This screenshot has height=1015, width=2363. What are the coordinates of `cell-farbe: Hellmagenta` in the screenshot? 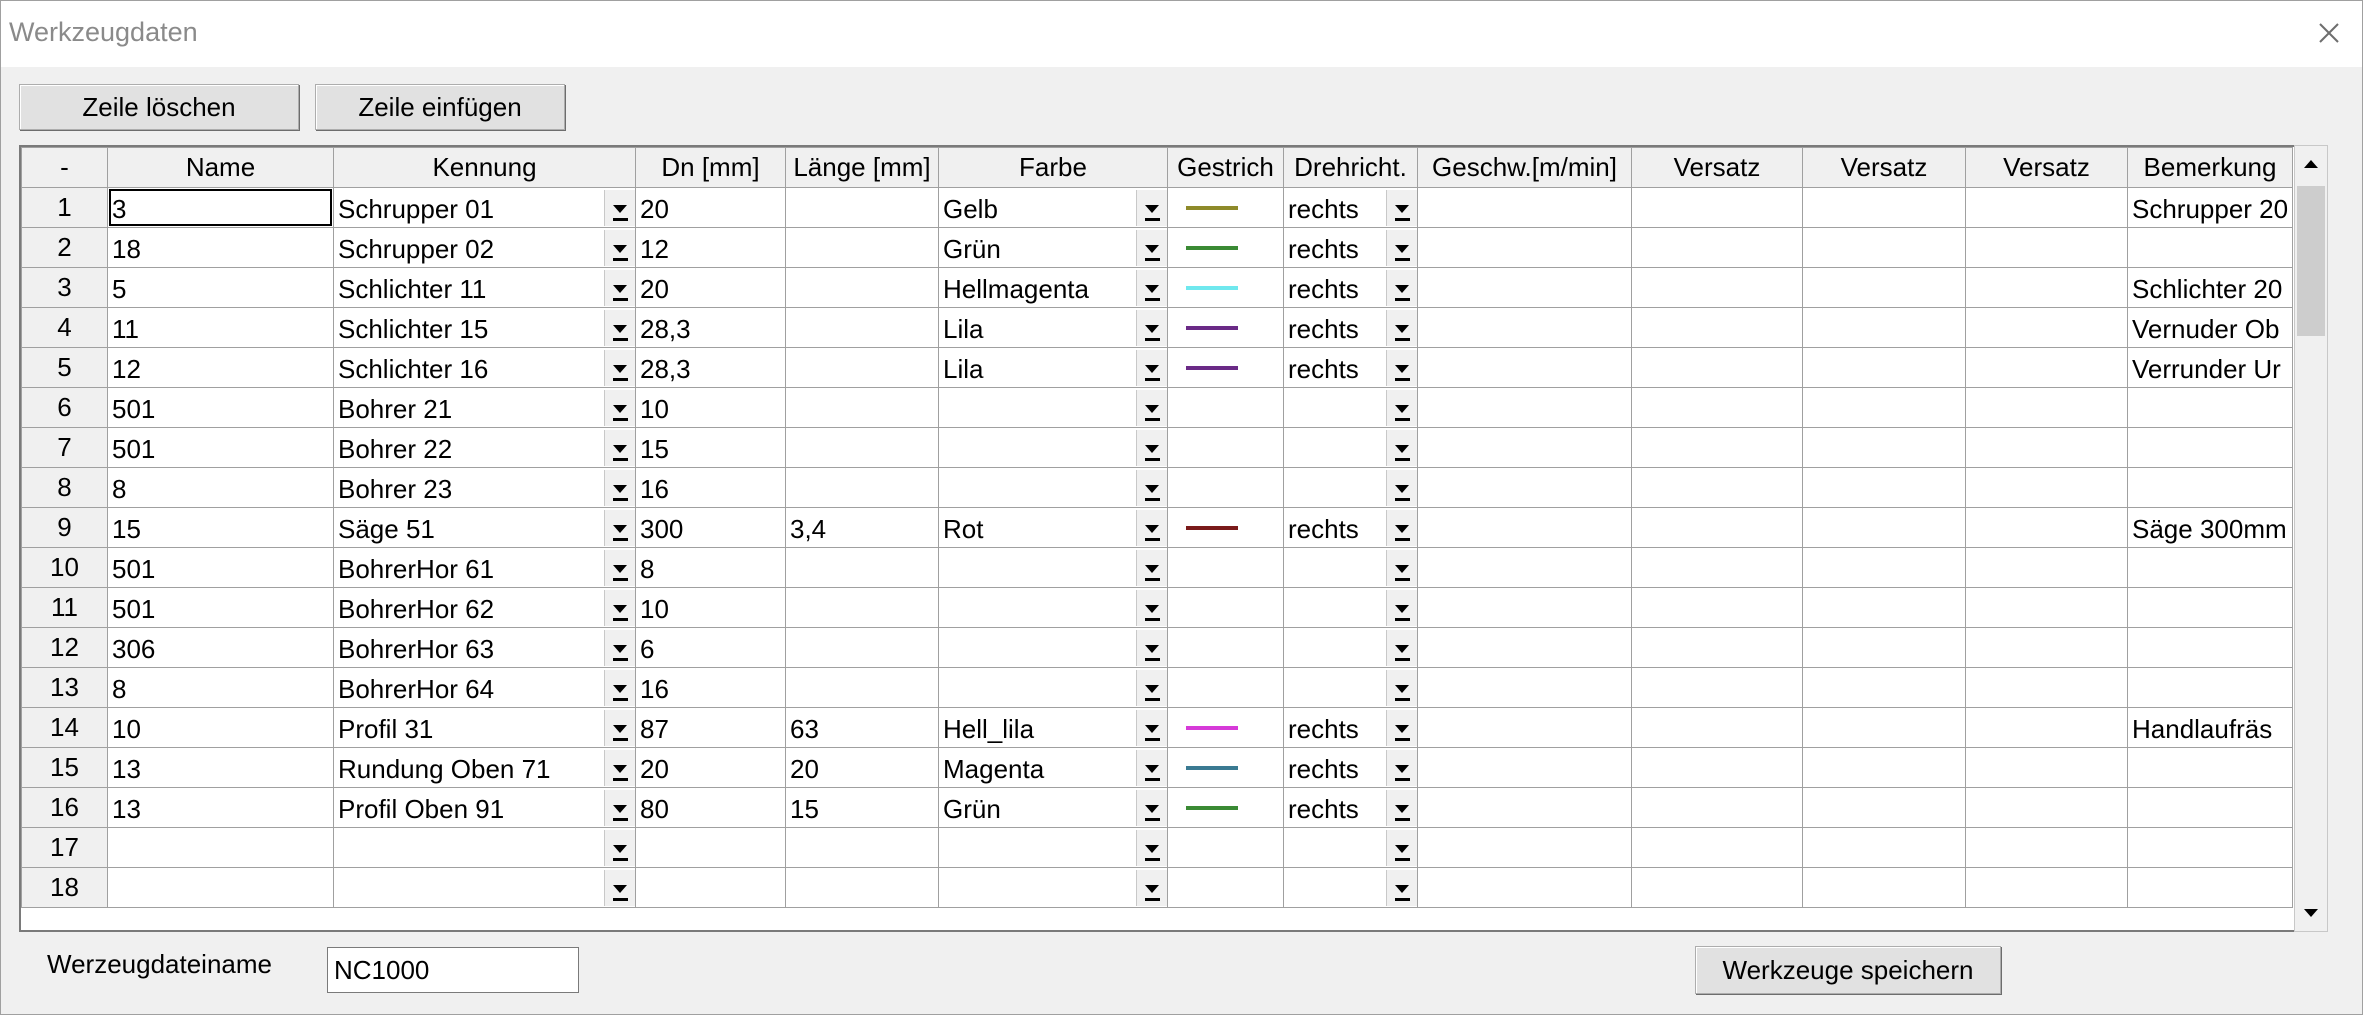 It's located at (1053, 287).